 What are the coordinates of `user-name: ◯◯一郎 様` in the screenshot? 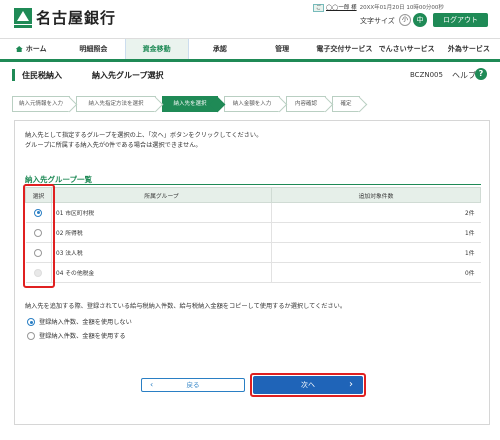 It's located at (341, 8).